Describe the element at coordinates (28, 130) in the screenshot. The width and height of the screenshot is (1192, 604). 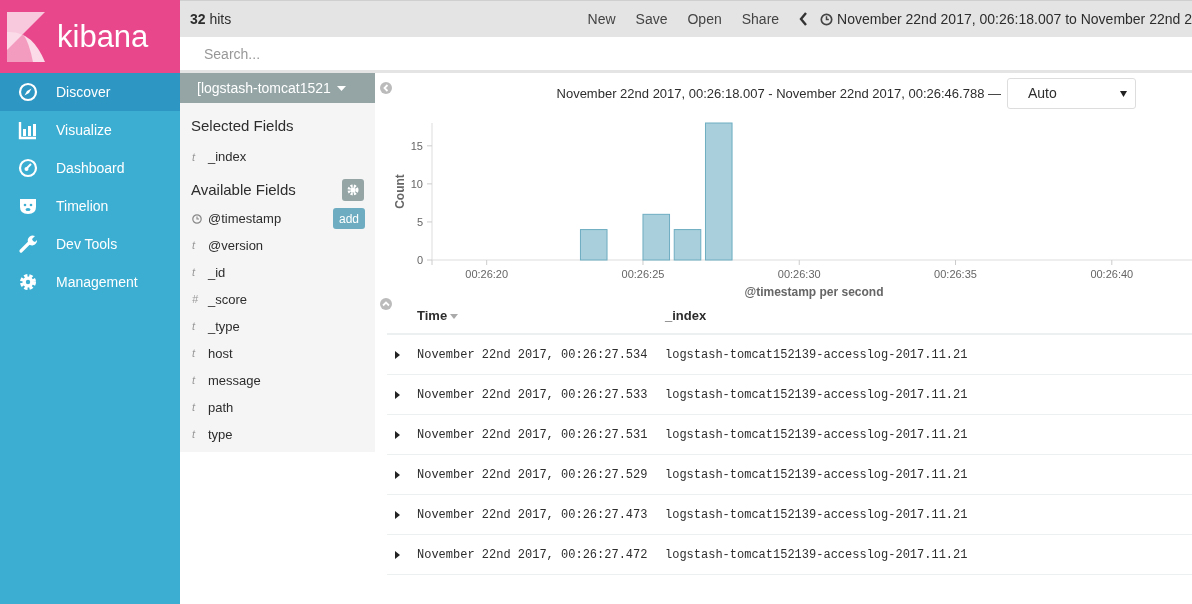
I see `bar-chart-icon` at that location.